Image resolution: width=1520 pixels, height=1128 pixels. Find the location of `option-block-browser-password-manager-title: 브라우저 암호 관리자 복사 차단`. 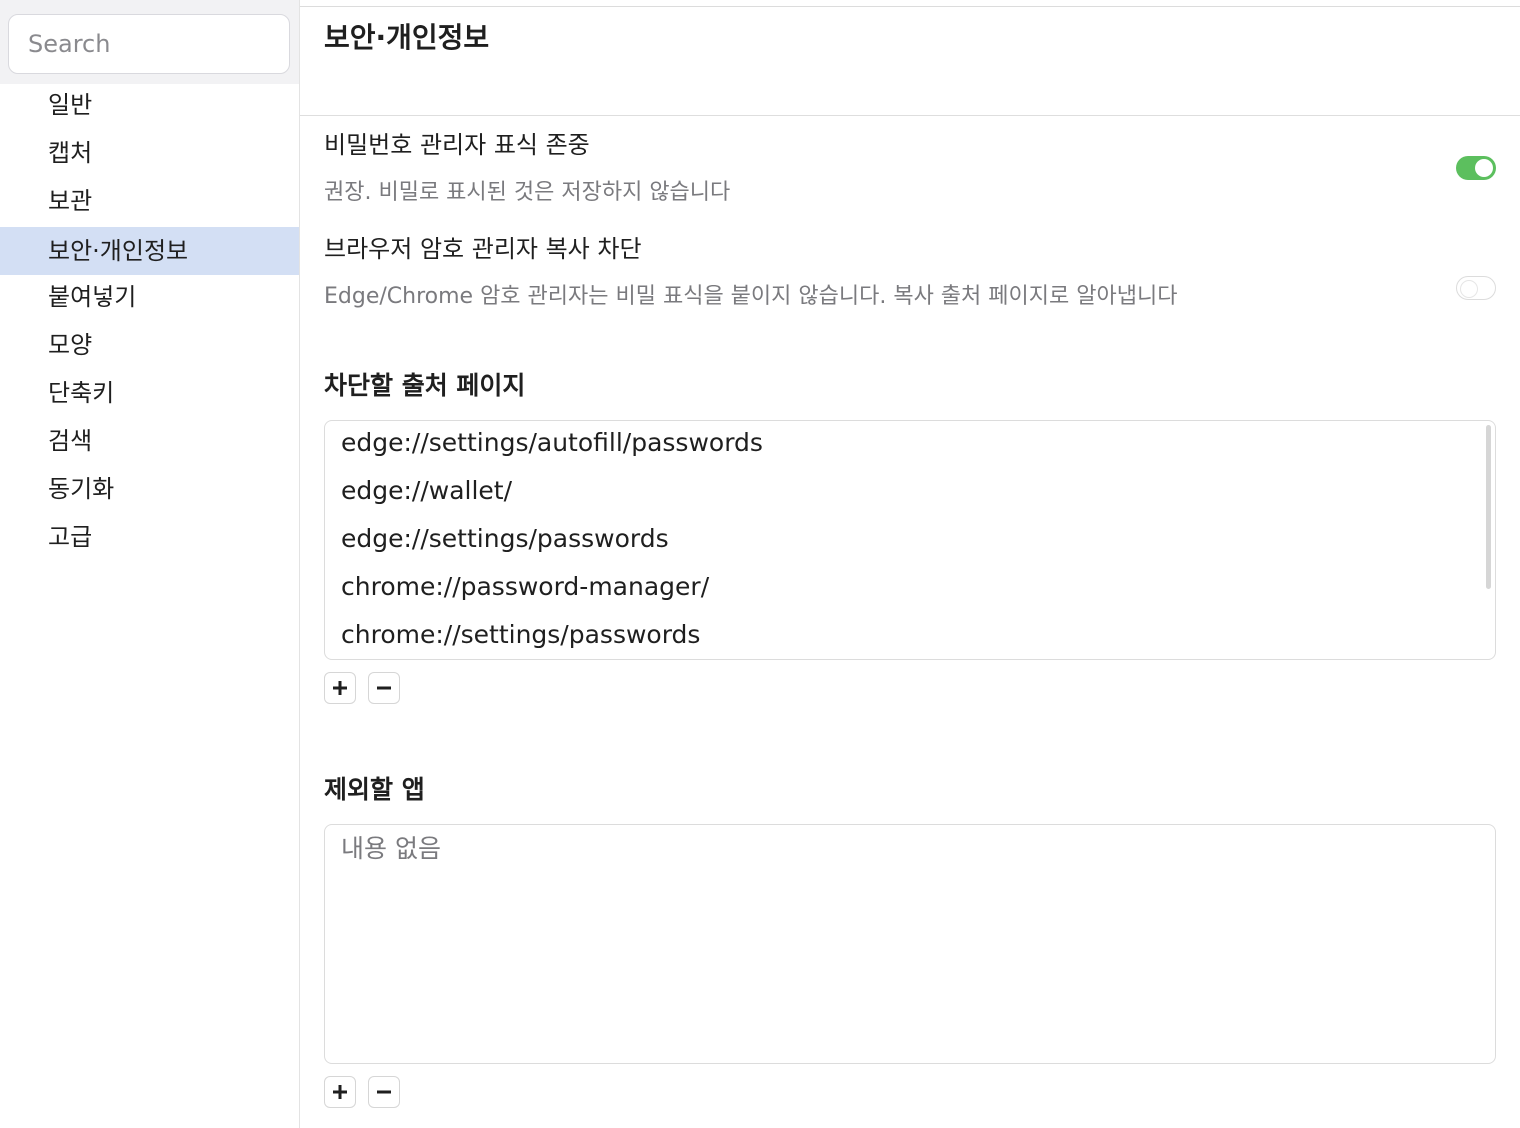

option-block-browser-password-manager-title: 브라우저 암호 관리자 복사 차단 is located at coordinates (483, 249).